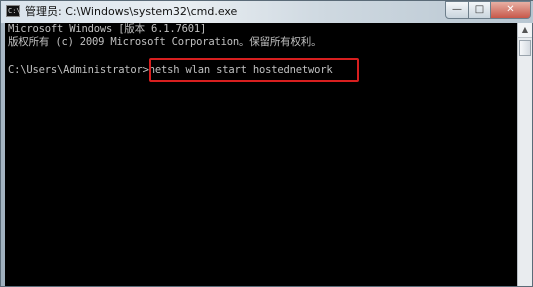 This screenshot has height=287, width=533. I want to click on vertical-scrollbar: ▲, so click(524, 154).